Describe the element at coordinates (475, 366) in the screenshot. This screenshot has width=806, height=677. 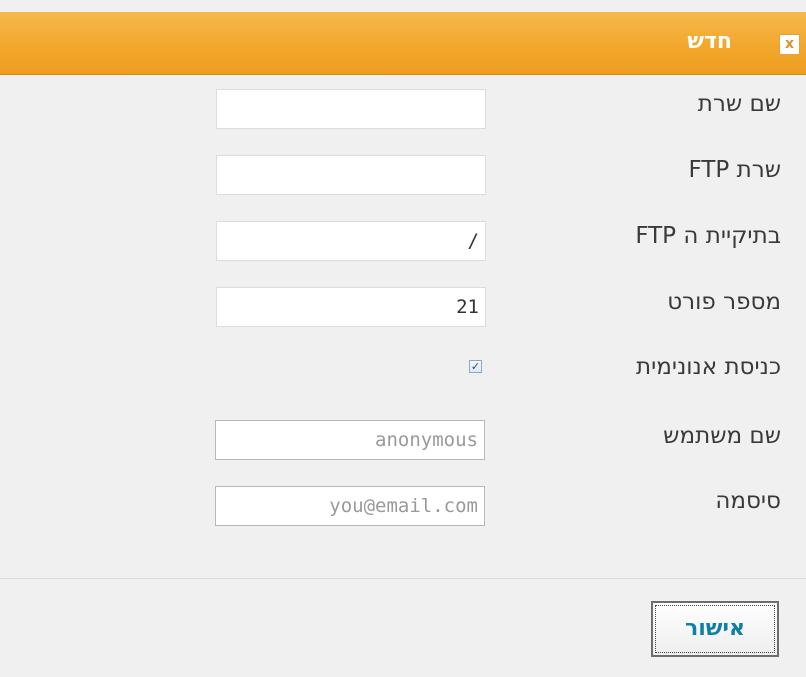
I see `anonymous-login-checkbox: ✓` at that location.